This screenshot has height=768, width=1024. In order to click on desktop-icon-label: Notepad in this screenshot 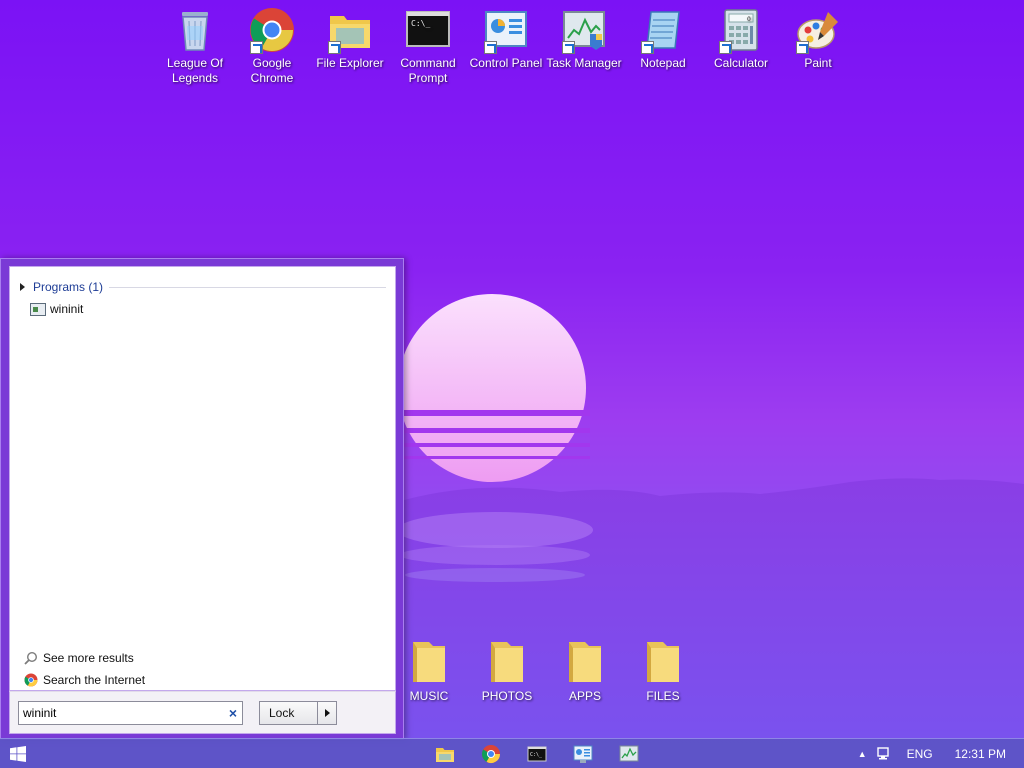, I will do `click(663, 63)`.